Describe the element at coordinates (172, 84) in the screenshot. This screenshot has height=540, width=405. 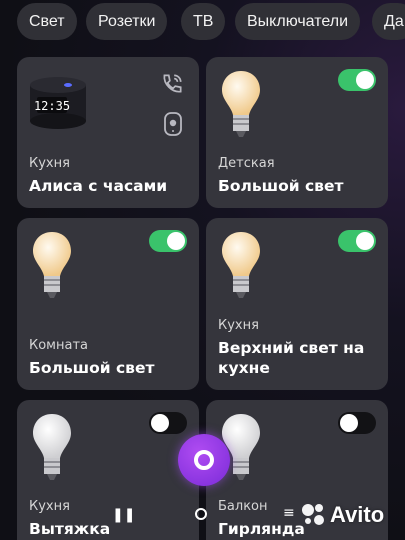
I see `phone-call-icon` at that location.